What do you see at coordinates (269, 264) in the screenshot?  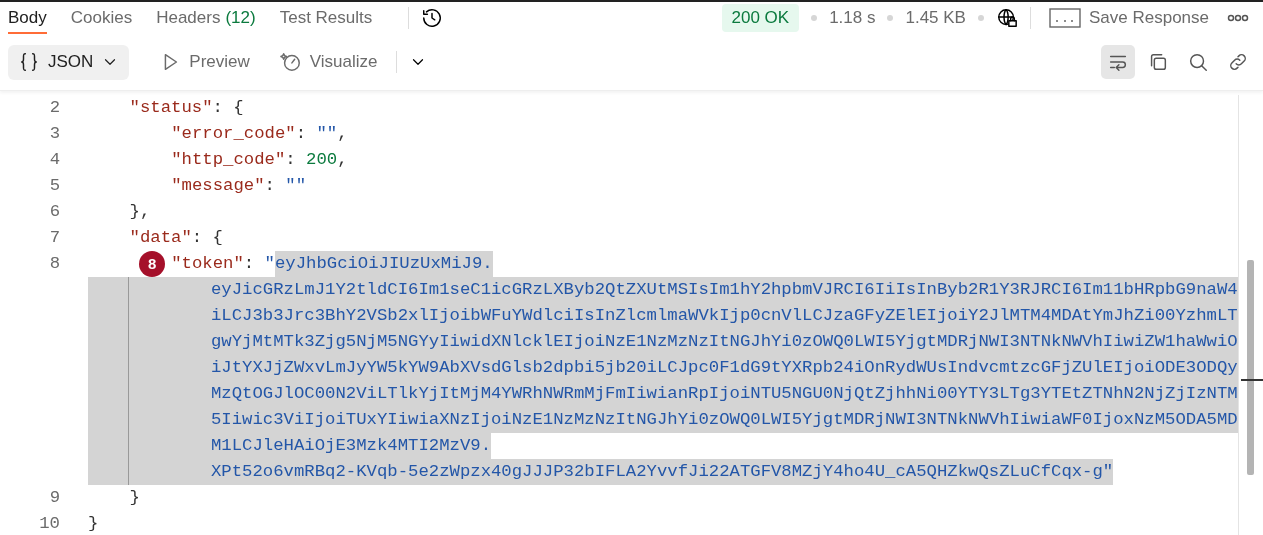 I see `code-token: "` at bounding box center [269, 264].